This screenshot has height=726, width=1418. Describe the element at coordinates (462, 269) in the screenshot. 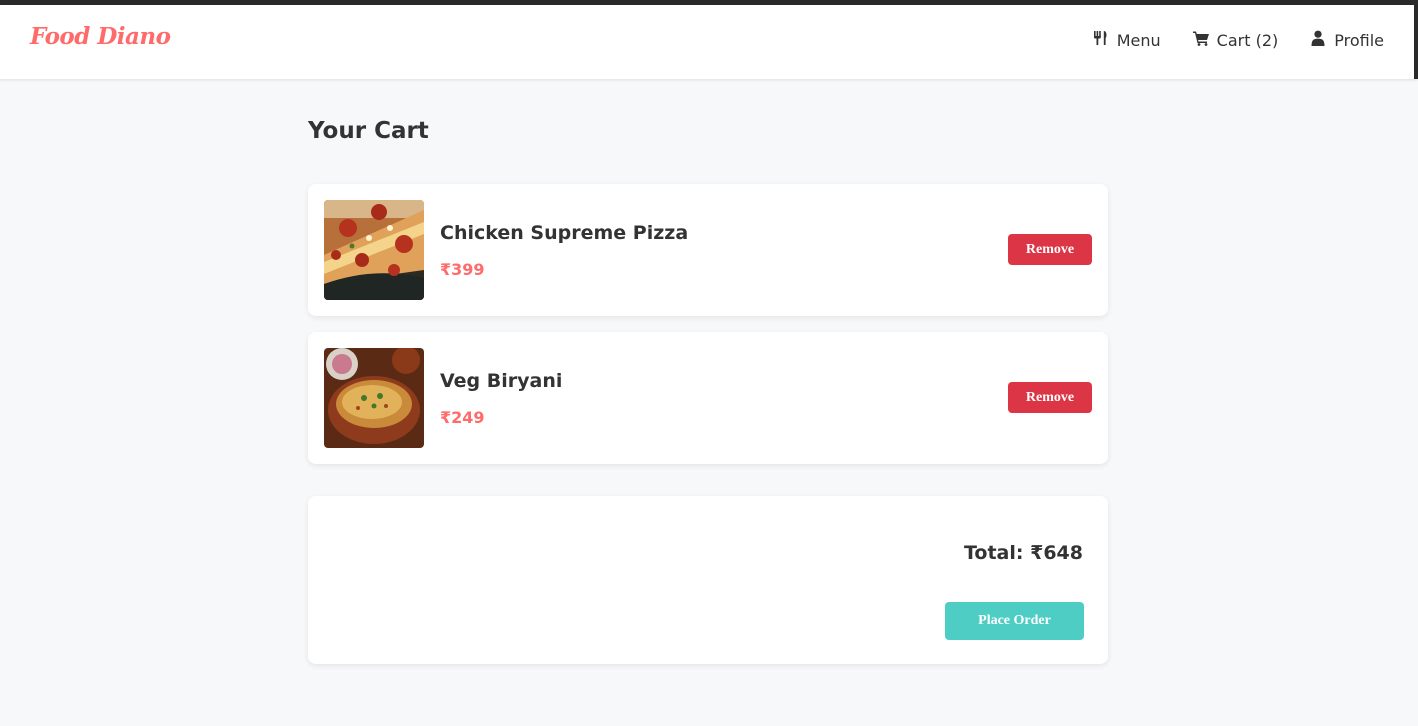

I see `item-price: ₹399` at that location.